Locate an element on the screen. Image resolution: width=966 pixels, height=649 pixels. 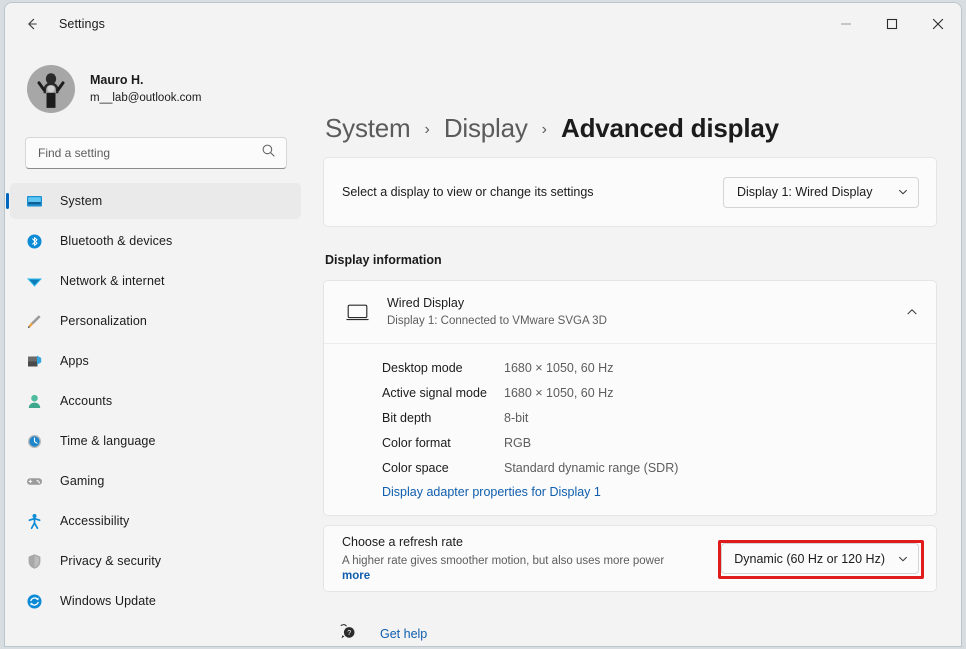
get-help-link: ? Get help is located at coordinates (630, 634).